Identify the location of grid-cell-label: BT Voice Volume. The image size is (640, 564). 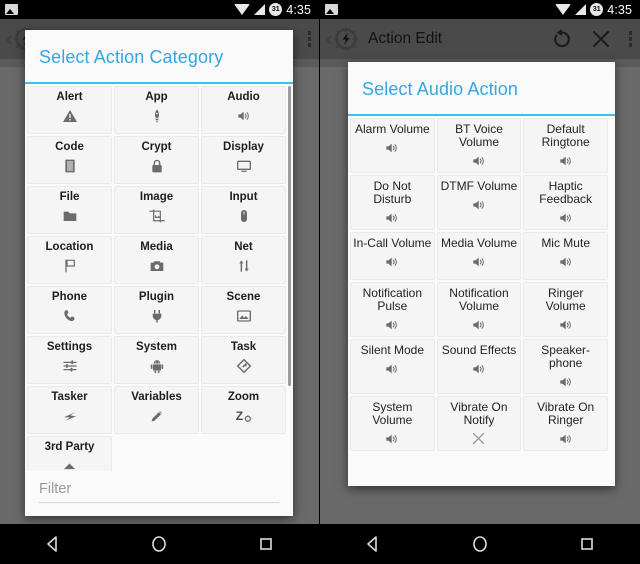
(479, 135).